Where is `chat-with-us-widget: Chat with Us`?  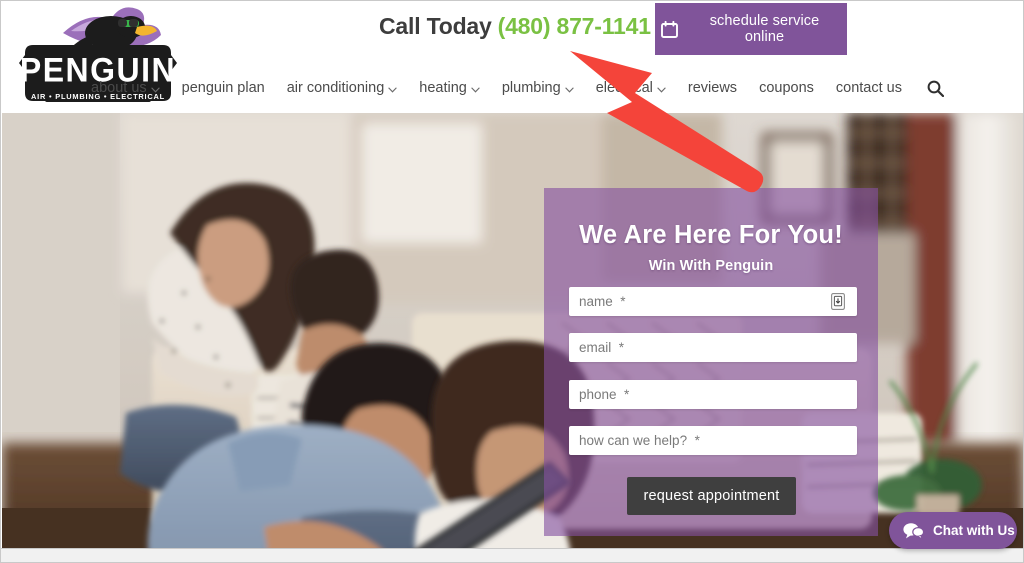 chat-with-us-widget: Chat with Us is located at coordinates (953, 530).